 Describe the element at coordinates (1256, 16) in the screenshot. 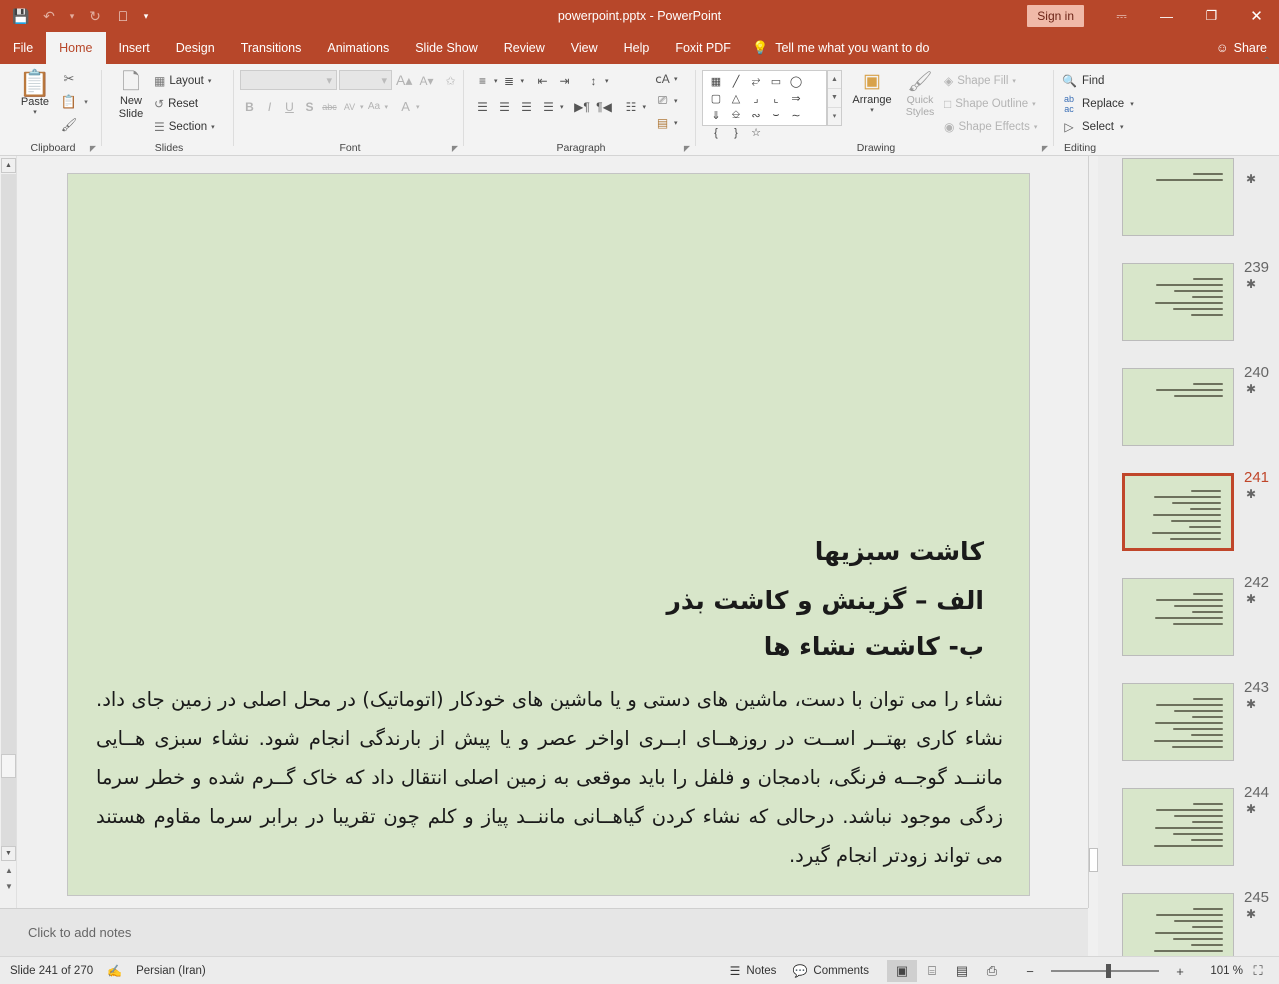

I see `close-icon: ✕` at that location.